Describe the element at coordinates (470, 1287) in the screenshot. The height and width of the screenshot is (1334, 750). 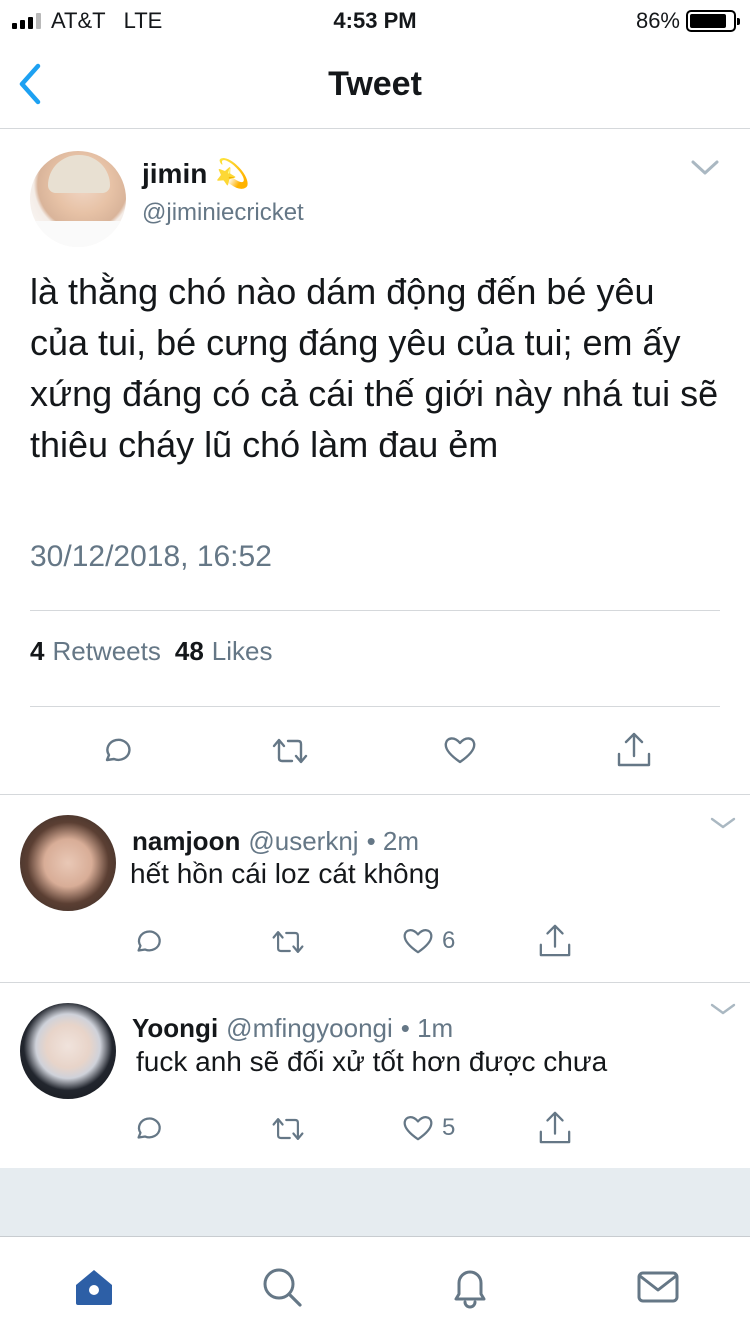
I see `notifications-icon` at that location.